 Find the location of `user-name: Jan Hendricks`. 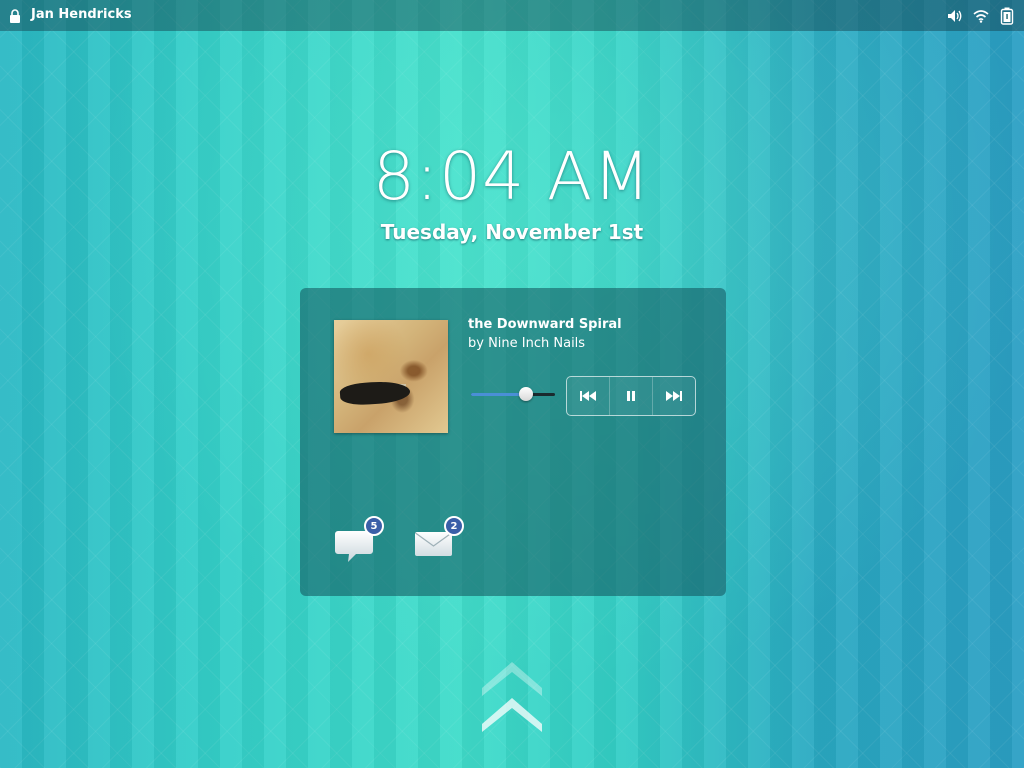

user-name: Jan Hendricks is located at coordinates (81, 14).